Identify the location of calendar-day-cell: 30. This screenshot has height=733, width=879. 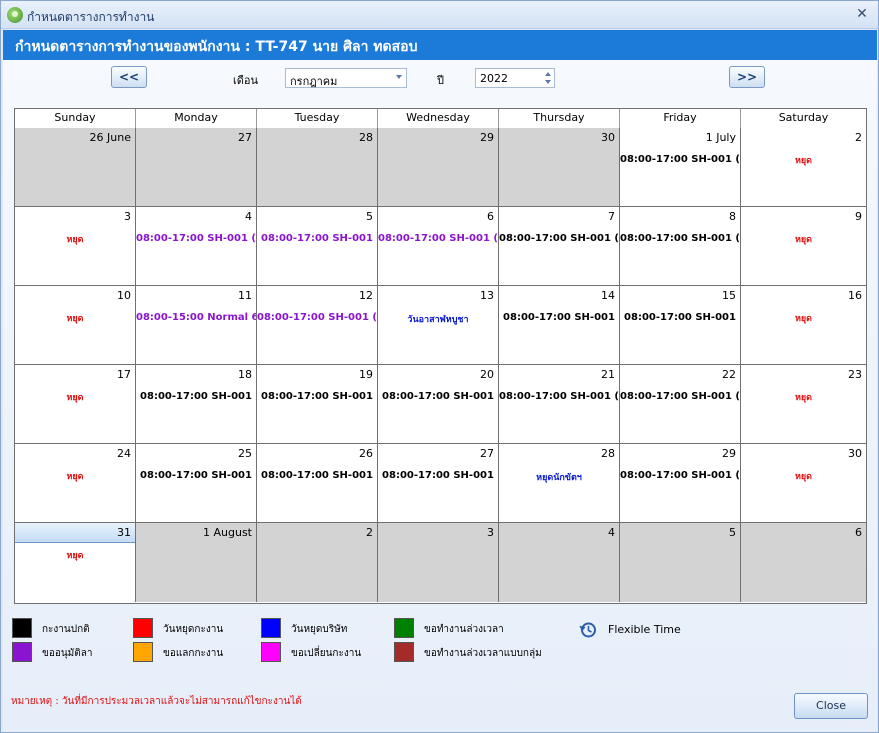
(559, 167).